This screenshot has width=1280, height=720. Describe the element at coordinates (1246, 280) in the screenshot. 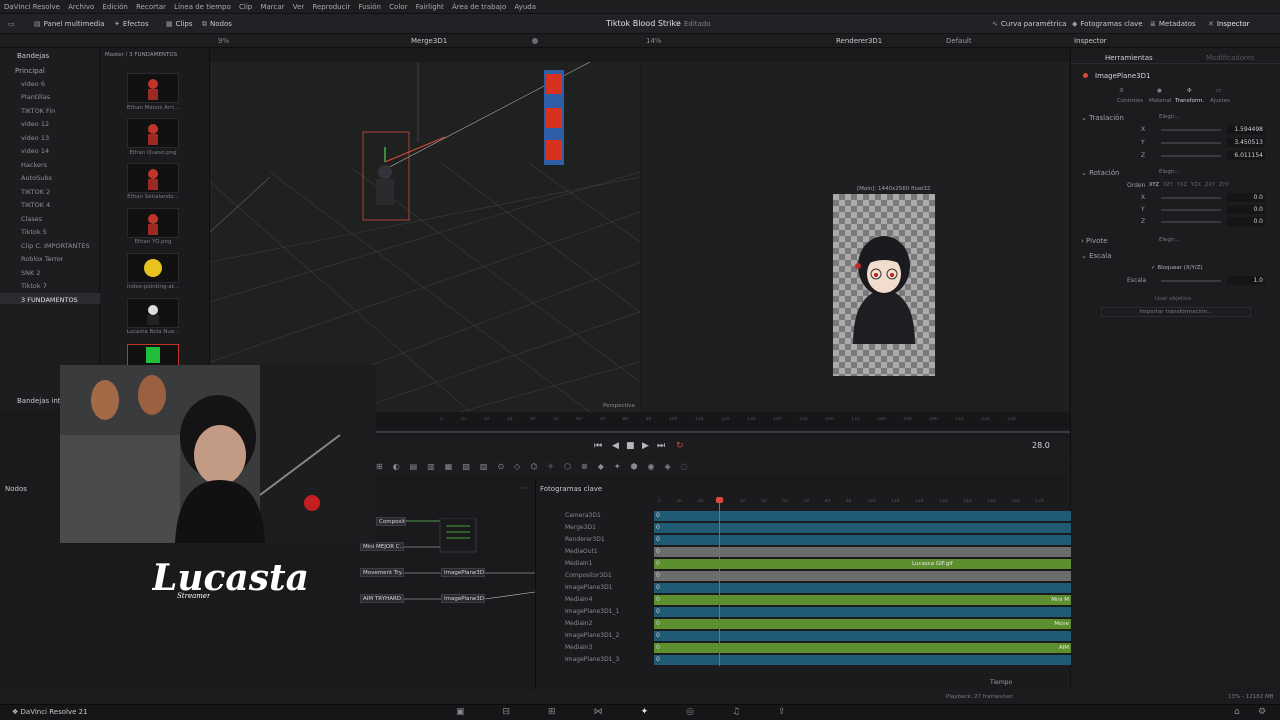

I see `scale-value: 1.0` at that location.